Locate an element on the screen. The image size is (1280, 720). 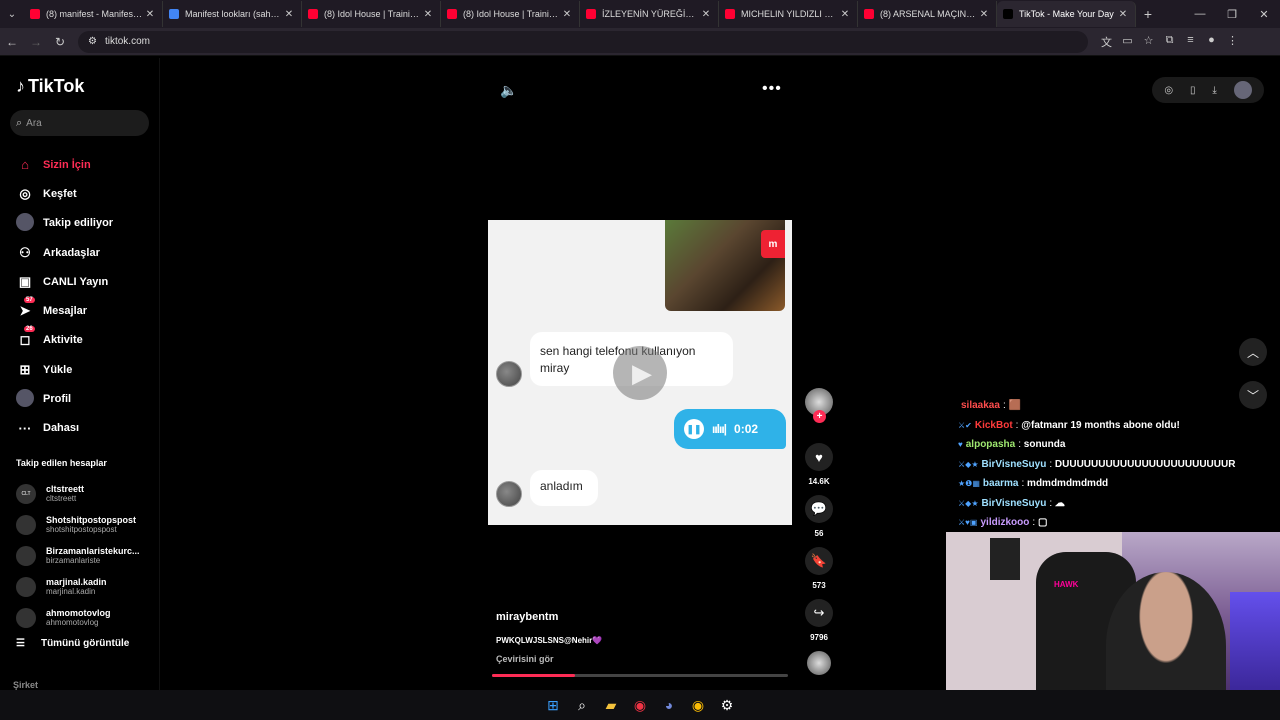
following-account: marjinal.kadin marjinal.kadin is located at coordinates (86, 586).